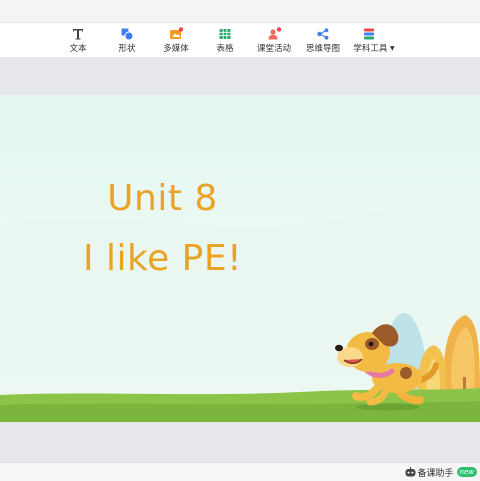 The width and height of the screenshot is (480, 481). I want to click on multimedia-tool-label: 多媒体, so click(176, 49).